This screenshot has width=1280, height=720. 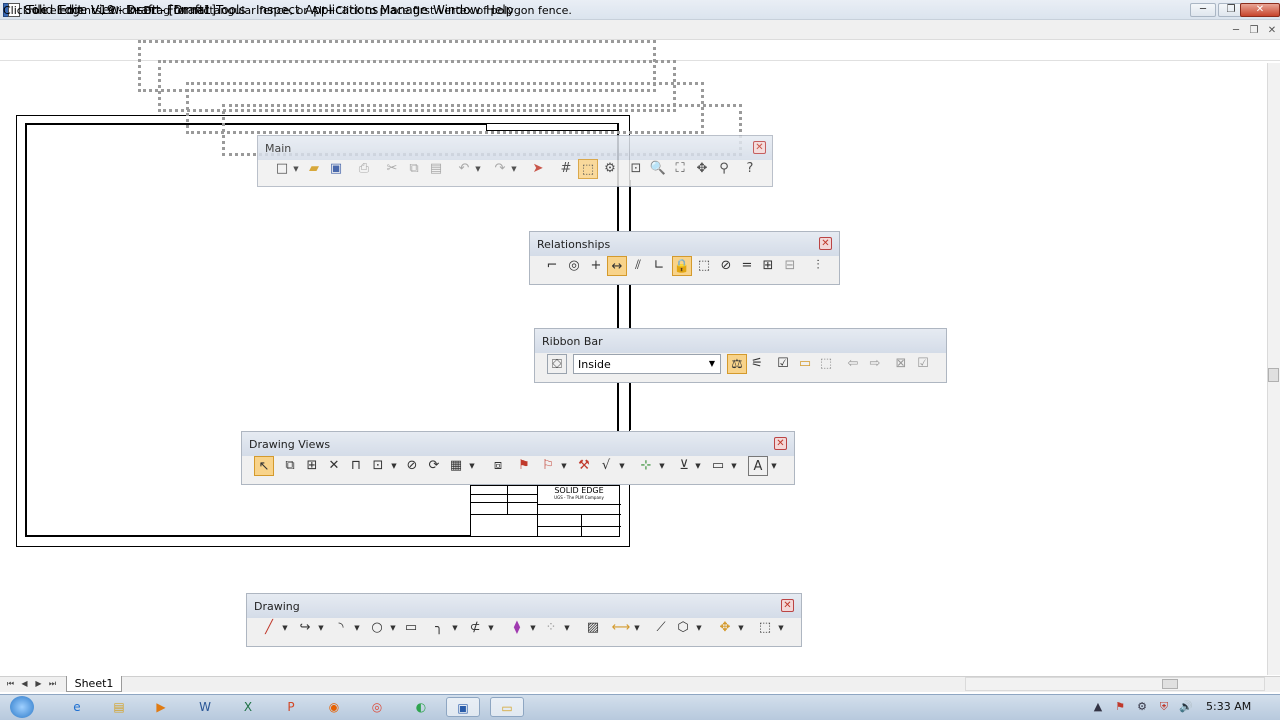 I want to click on circle-icon: ○, so click(x=377, y=628).